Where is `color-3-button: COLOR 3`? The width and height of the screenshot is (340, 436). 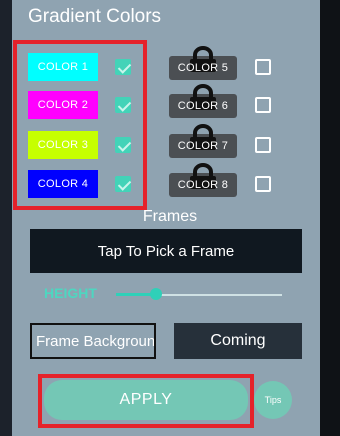
color-3-button: COLOR 3 is located at coordinates (63, 145).